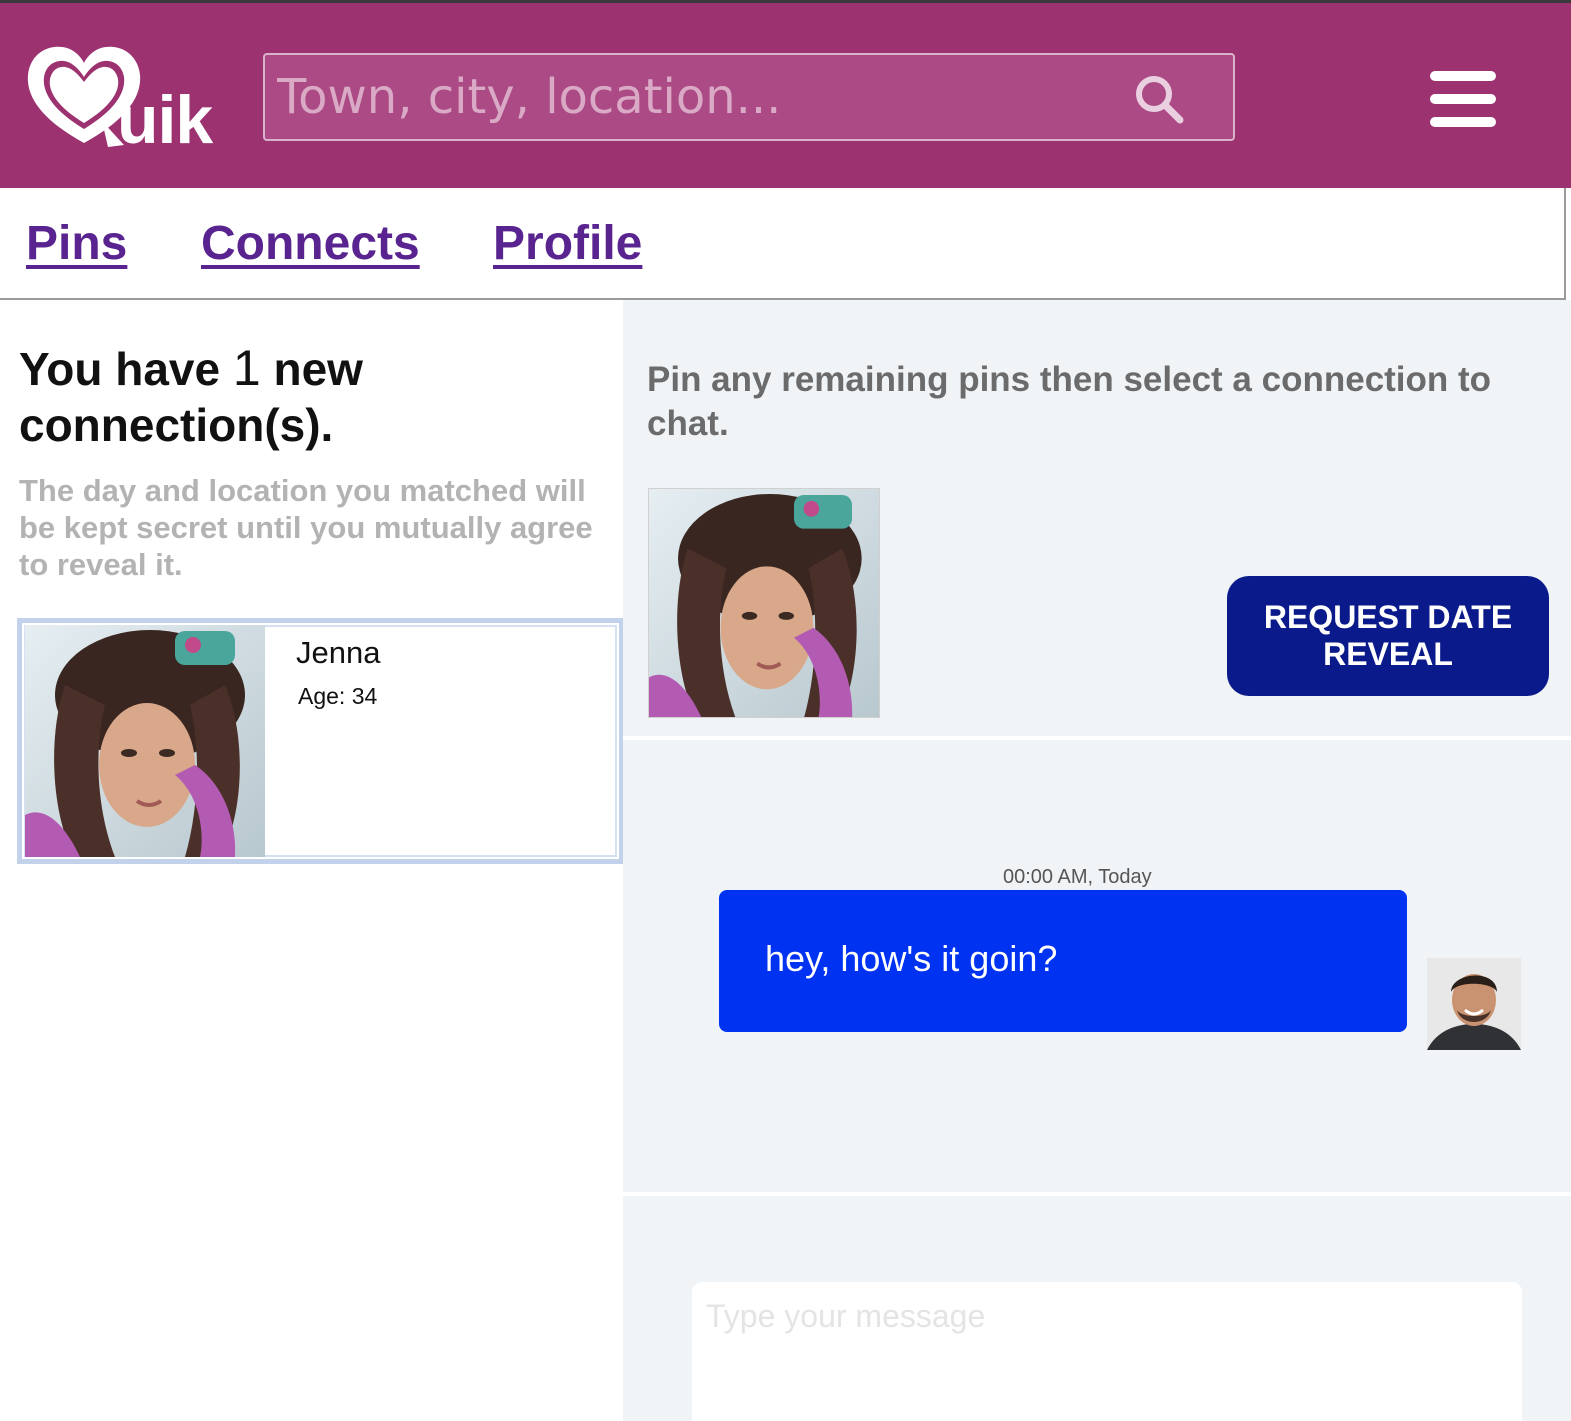 The width and height of the screenshot is (1571, 1421). What do you see at coordinates (911, 958) in the screenshot?
I see `chat-message-text: hey, how's it goin?` at bounding box center [911, 958].